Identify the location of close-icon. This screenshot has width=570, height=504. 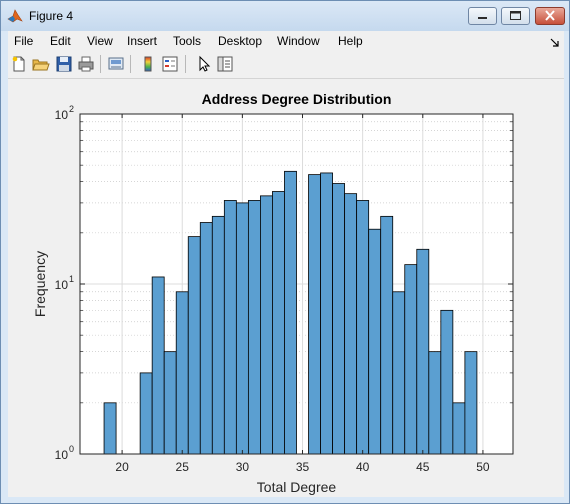
(550, 15).